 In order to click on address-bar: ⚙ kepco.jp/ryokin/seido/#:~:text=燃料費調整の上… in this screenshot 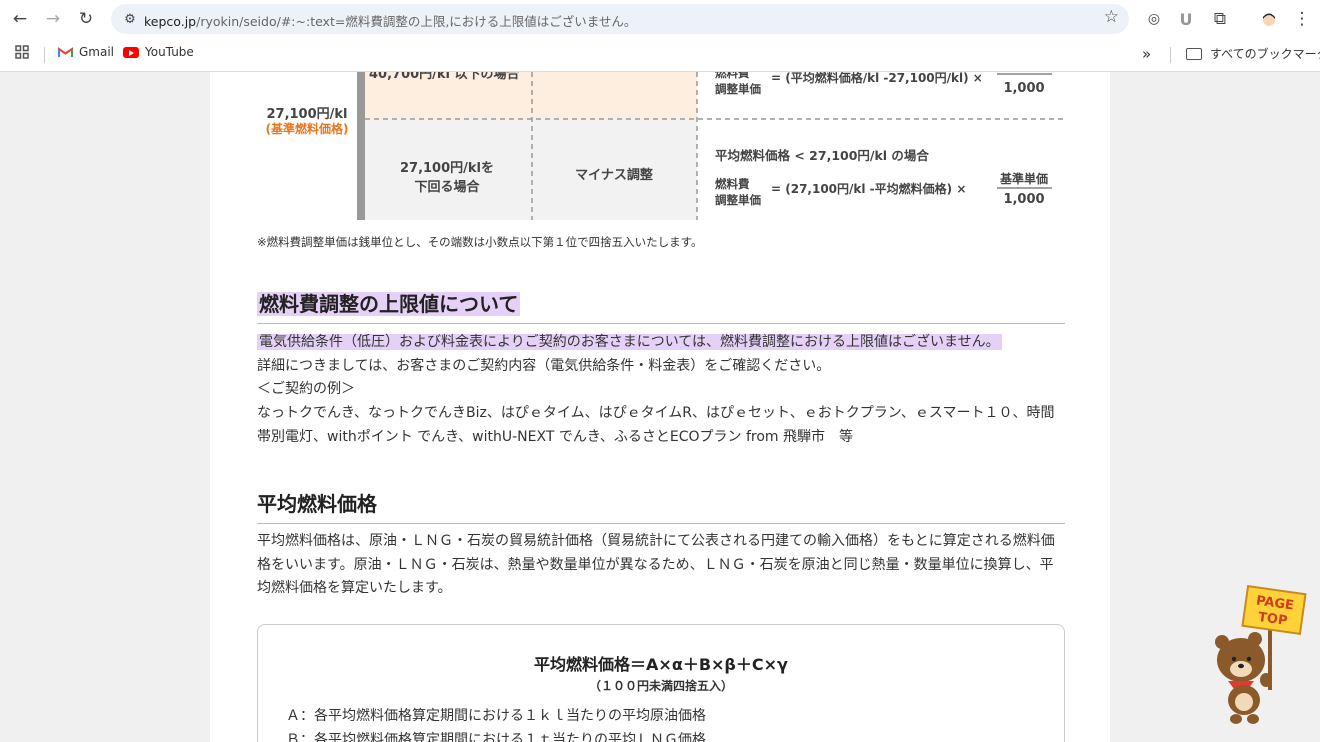, I will do `click(620, 19)`.